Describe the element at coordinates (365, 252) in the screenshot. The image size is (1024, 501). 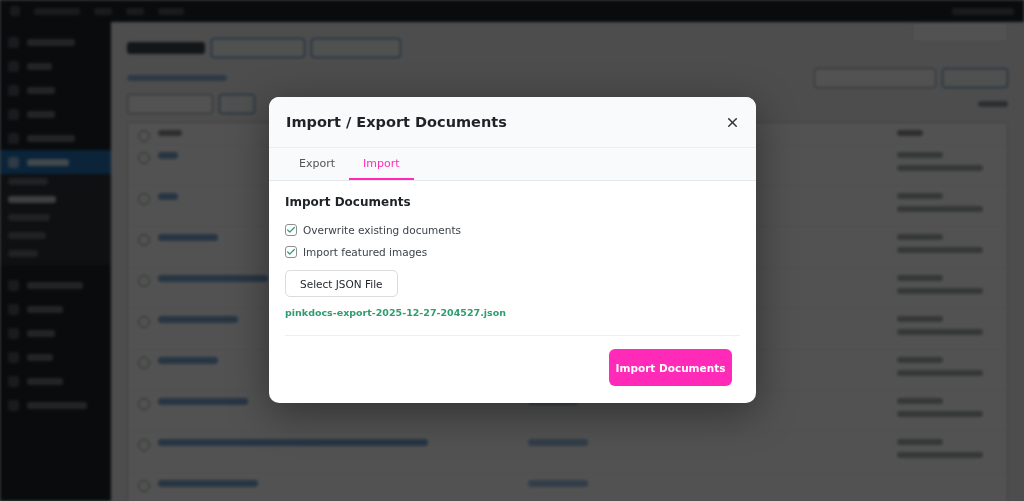
I see `option-label: Import featured images` at that location.